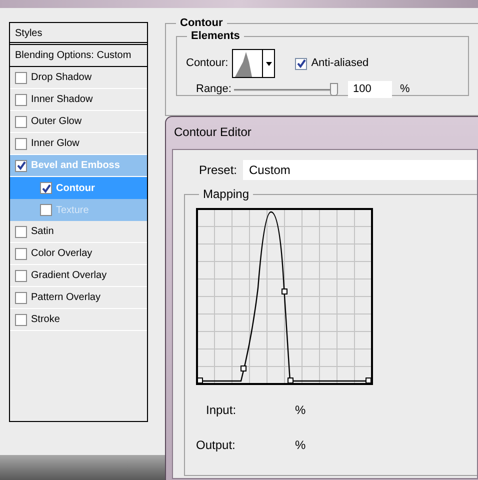  I want to click on contour-thumbnail-icon, so click(243, 64).